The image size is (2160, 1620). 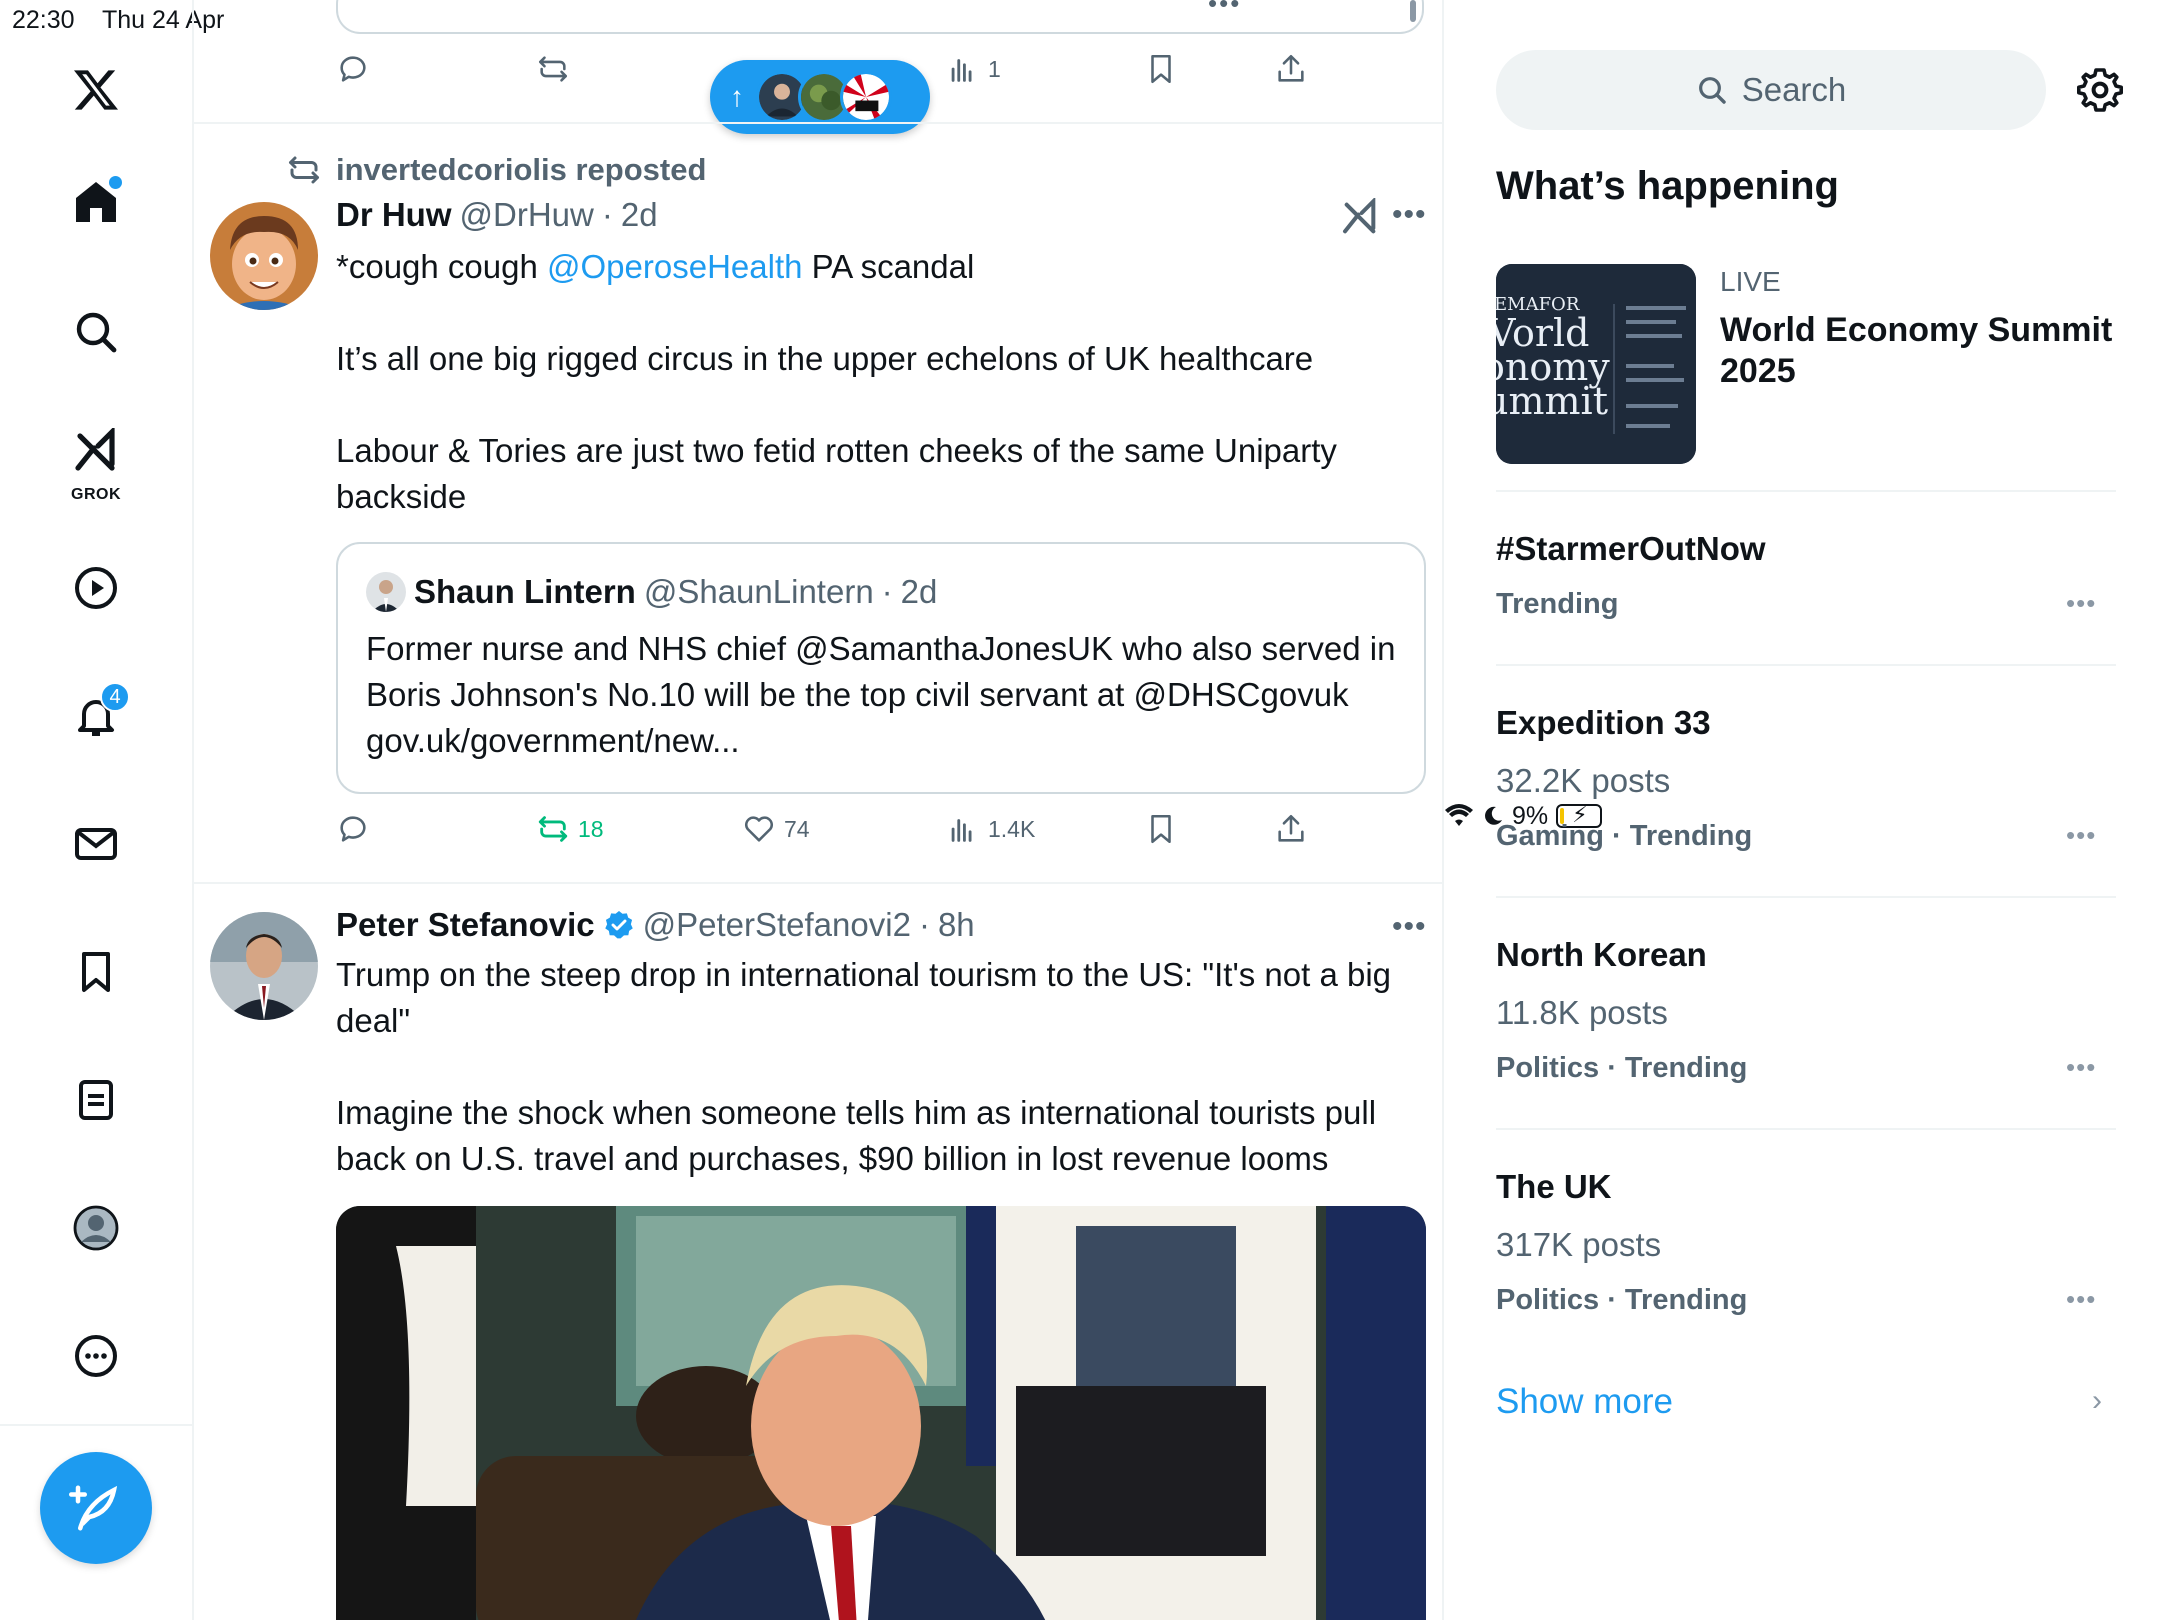 What do you see at coordinates (639, 215) in the screenshot?
I see `tweet-time: 2d` at bounding box center [639, 215].